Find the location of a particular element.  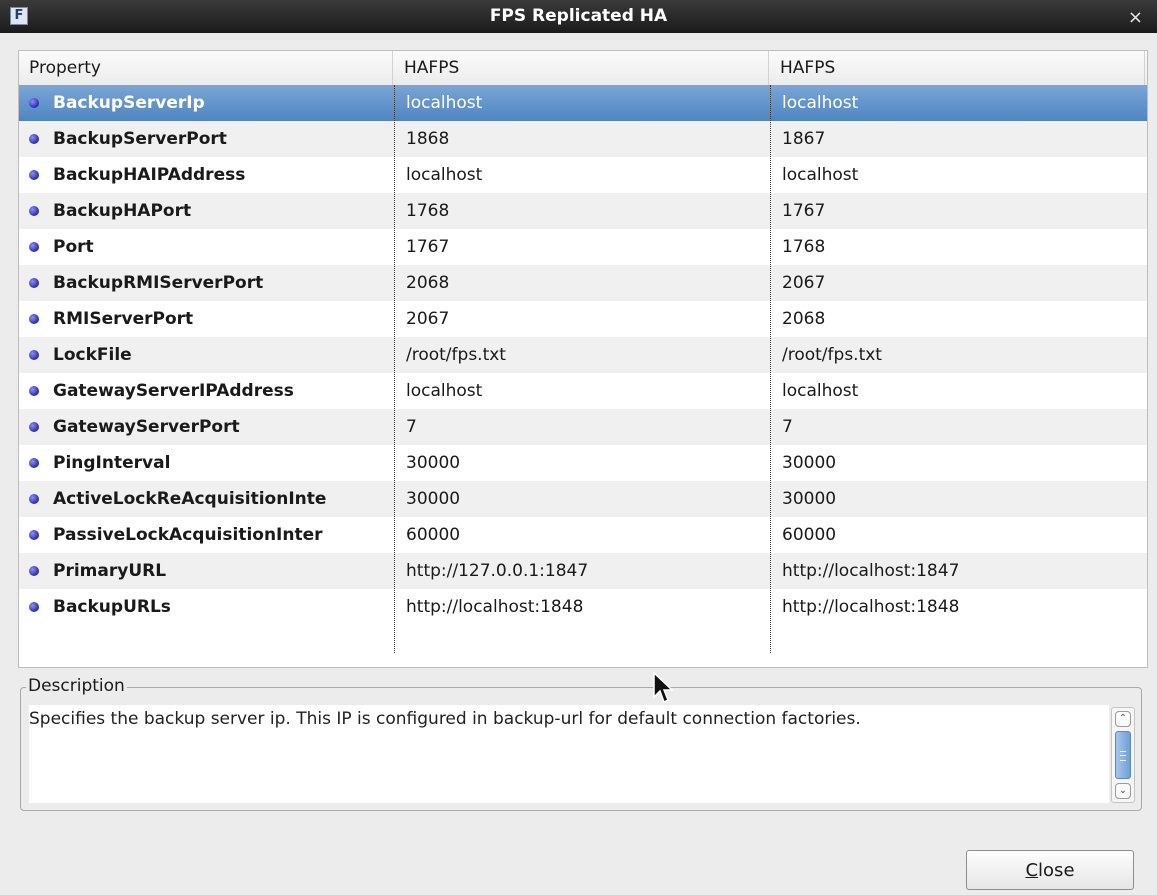

table-row: BackupRMIServerPort 2068 2067 is located at coordinates (583, 283).